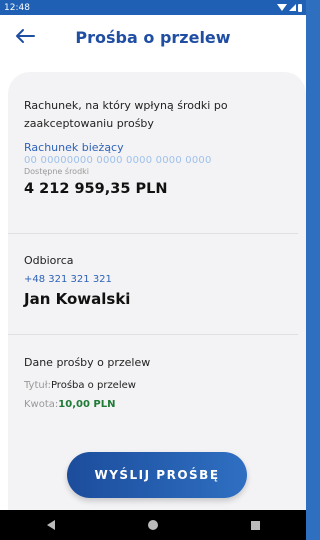 Image resolution: width=320 pixels, height=540 pixels. What do you see at coordinates (87, 362) in the screenshot?
I see `request-details-label: Dane prośby o przelew` at bounding box center [87, 362].